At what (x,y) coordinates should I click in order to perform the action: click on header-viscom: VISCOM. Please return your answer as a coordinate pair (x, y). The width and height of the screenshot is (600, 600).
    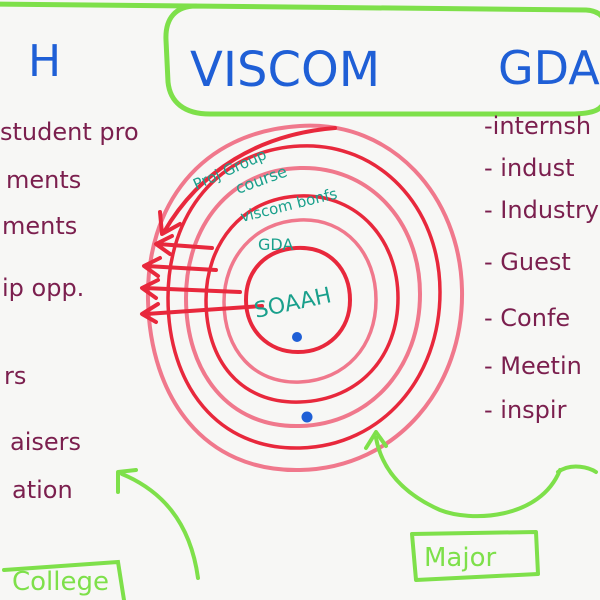
    Looking at the image, I should click on (285, 70).